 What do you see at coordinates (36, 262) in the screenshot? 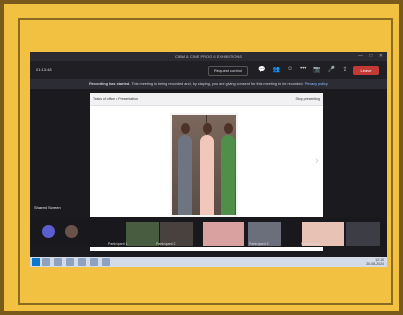
I see `windows-start-icon` at bounding box center [36, 262].